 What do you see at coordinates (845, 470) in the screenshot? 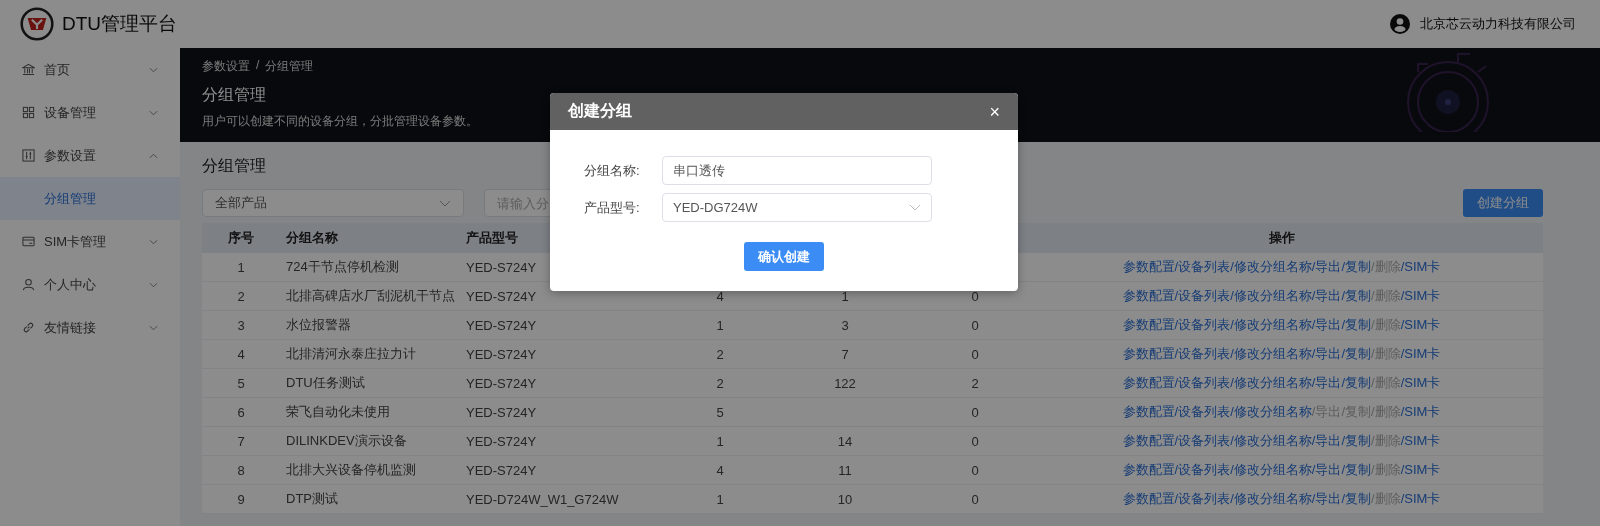
I see `table-cell: 11` at bounding box center [845, 470].